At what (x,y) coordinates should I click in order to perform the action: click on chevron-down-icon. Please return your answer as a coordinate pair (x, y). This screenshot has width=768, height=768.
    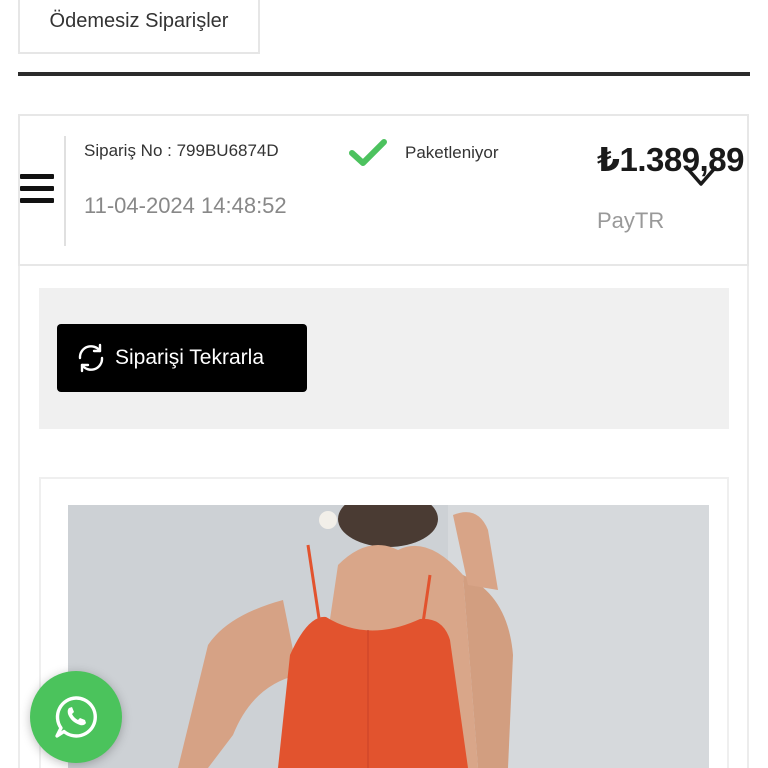
    Looking at the image, I should click on (701, 175).